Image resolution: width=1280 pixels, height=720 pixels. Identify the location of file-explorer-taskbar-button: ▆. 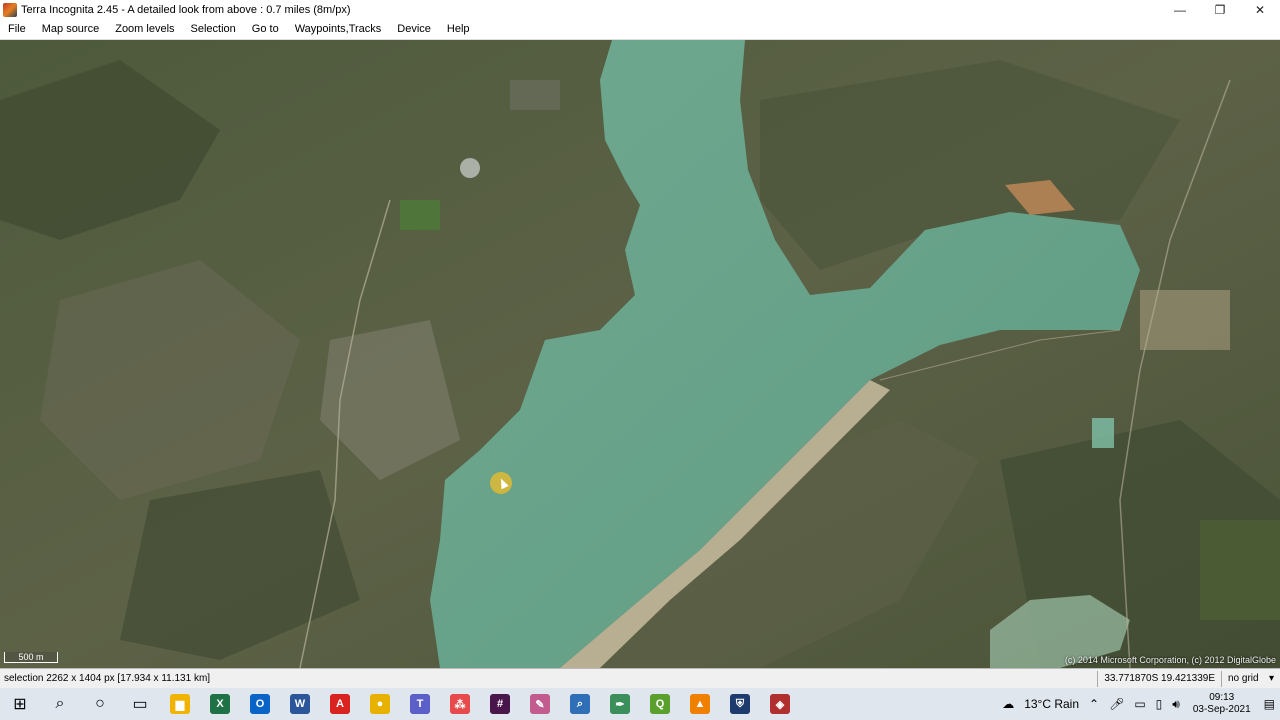
(180, 704).